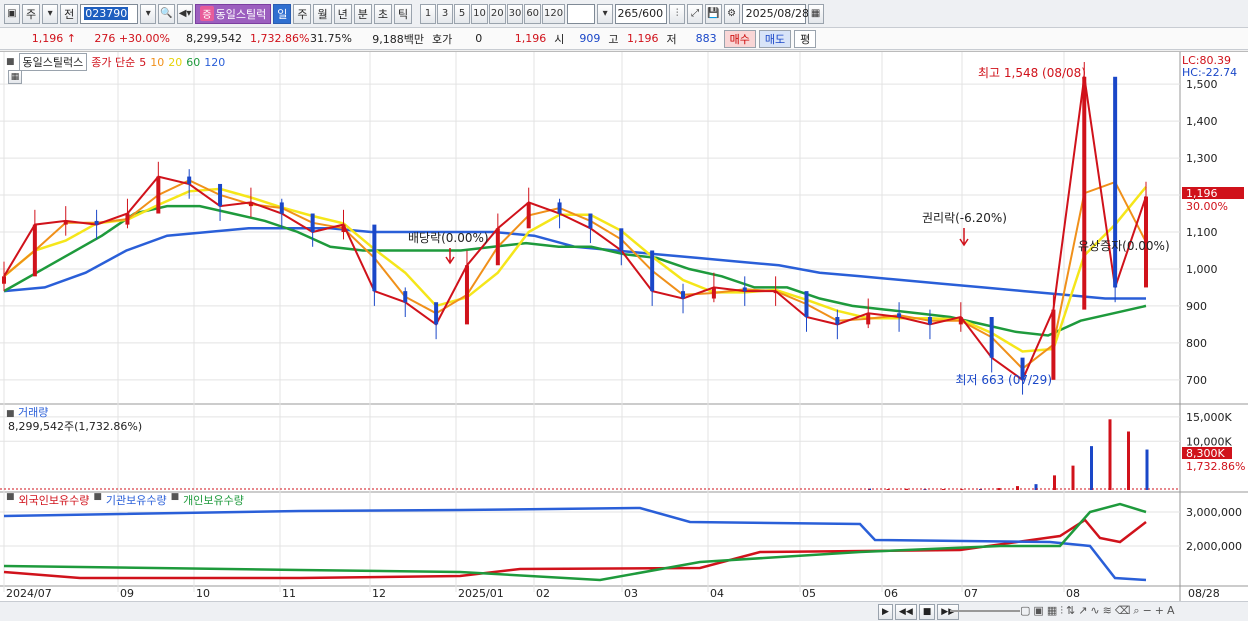  What do you see at coordinates (1107, 611) in the screenshot?
I see `fib-icon: ≋` at bounding box center [1107, 611].